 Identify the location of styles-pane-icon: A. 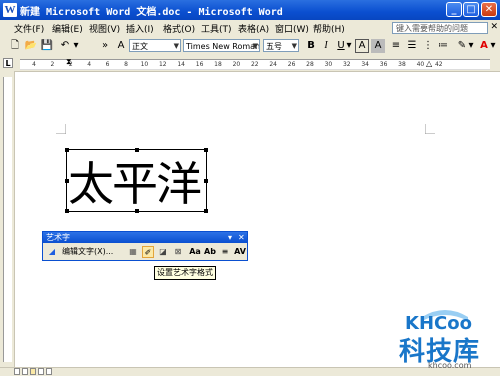
(121, 46).